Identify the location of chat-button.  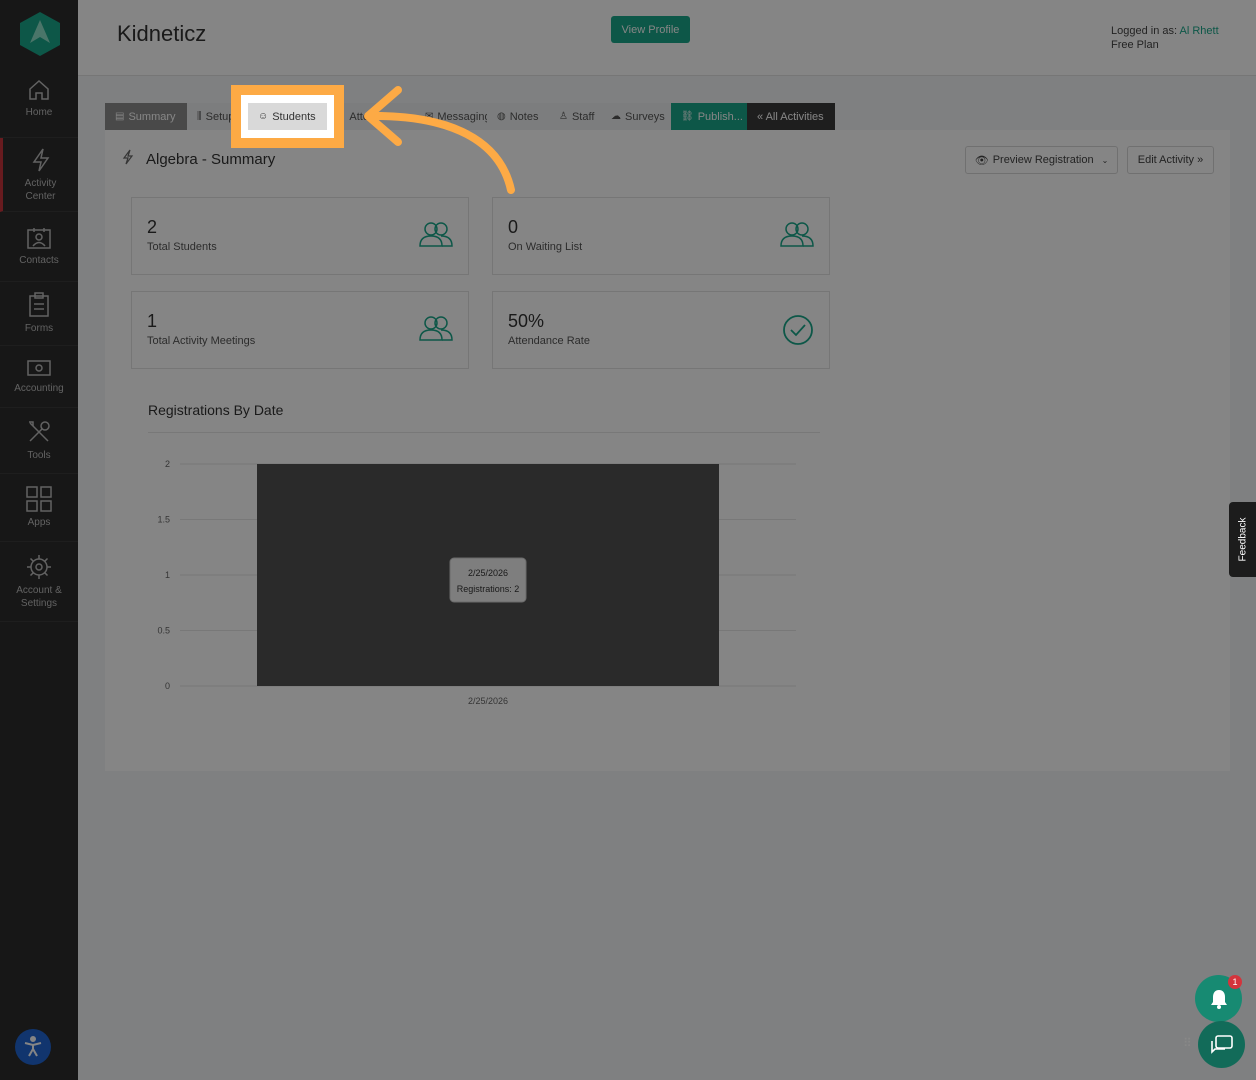
(1221, 1044).